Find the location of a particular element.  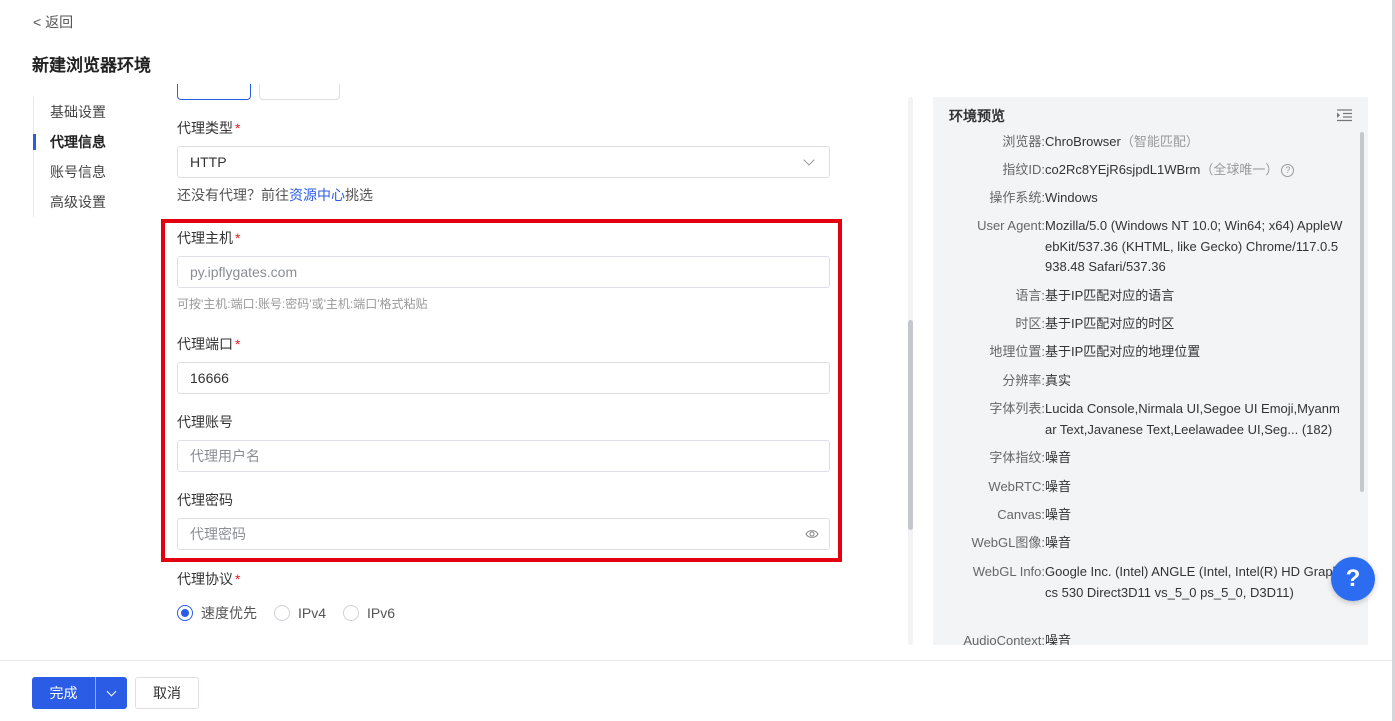

footer-bar: 完成 取消 is located at coordinates (696, 690).